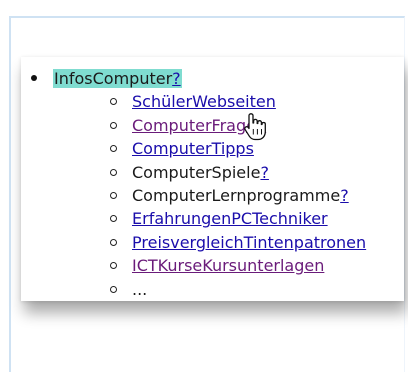 This screenshot has height=372, width=408. Describe the element at coordinates (264, 172) in the screenshot. I see `create-computerspiele-link: ?` at that location.